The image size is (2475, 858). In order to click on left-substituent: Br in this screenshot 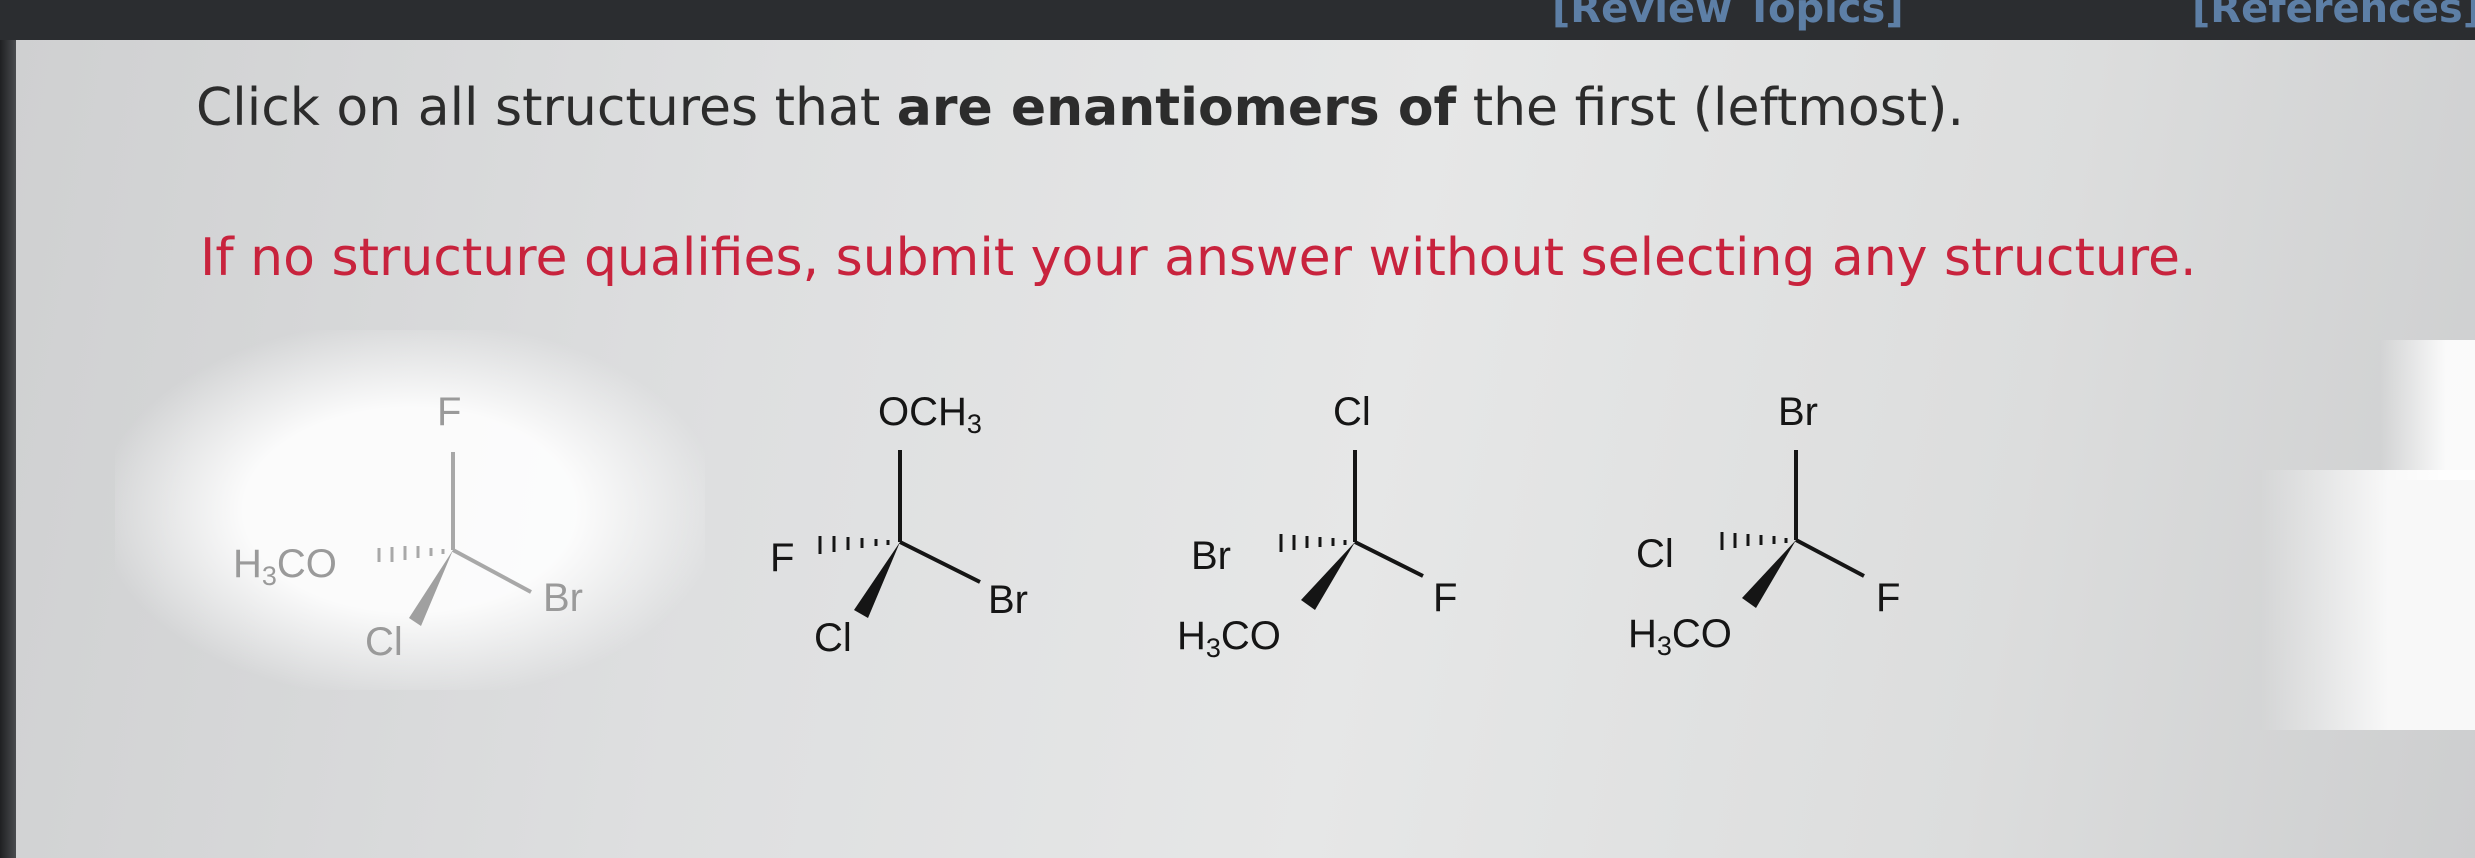, I will do `click(1211, 556)`.